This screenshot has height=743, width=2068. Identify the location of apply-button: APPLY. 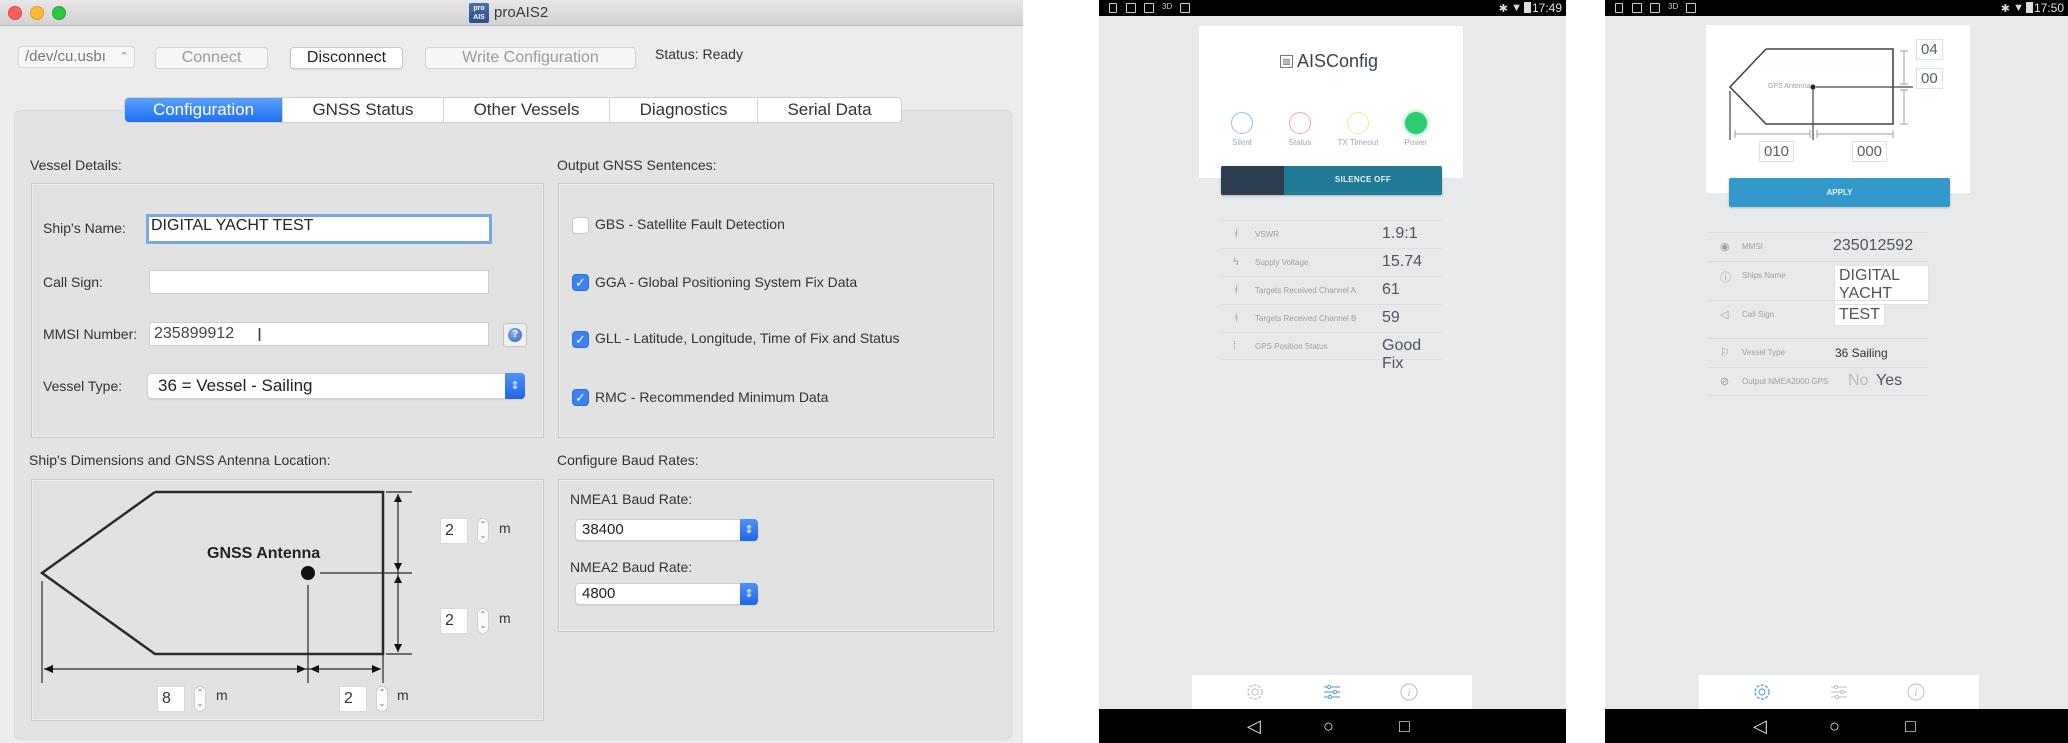
(1839, 192).